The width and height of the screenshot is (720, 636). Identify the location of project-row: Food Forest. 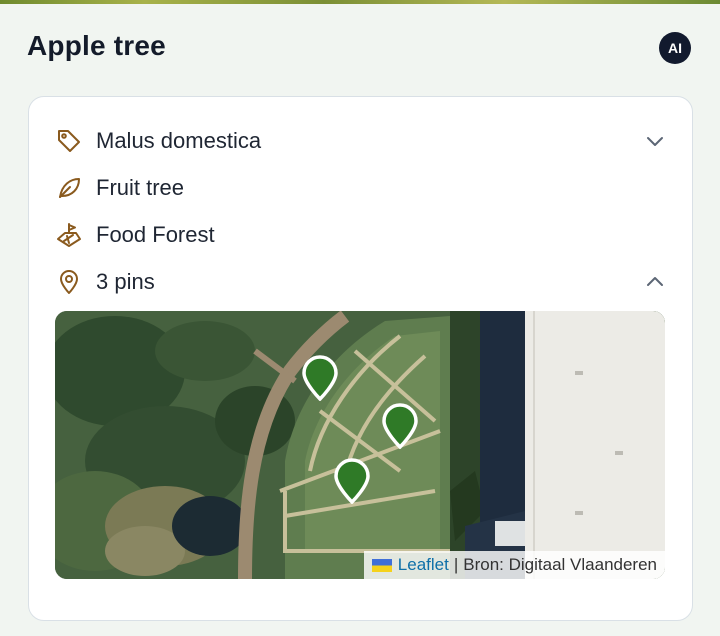
(361, 235).